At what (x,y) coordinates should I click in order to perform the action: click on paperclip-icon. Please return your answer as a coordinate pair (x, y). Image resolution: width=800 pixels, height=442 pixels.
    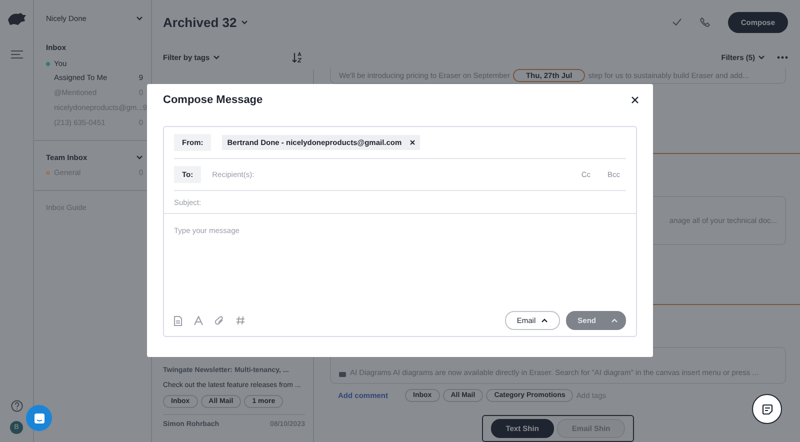
    Looking at the image, I should click on (219, 321).